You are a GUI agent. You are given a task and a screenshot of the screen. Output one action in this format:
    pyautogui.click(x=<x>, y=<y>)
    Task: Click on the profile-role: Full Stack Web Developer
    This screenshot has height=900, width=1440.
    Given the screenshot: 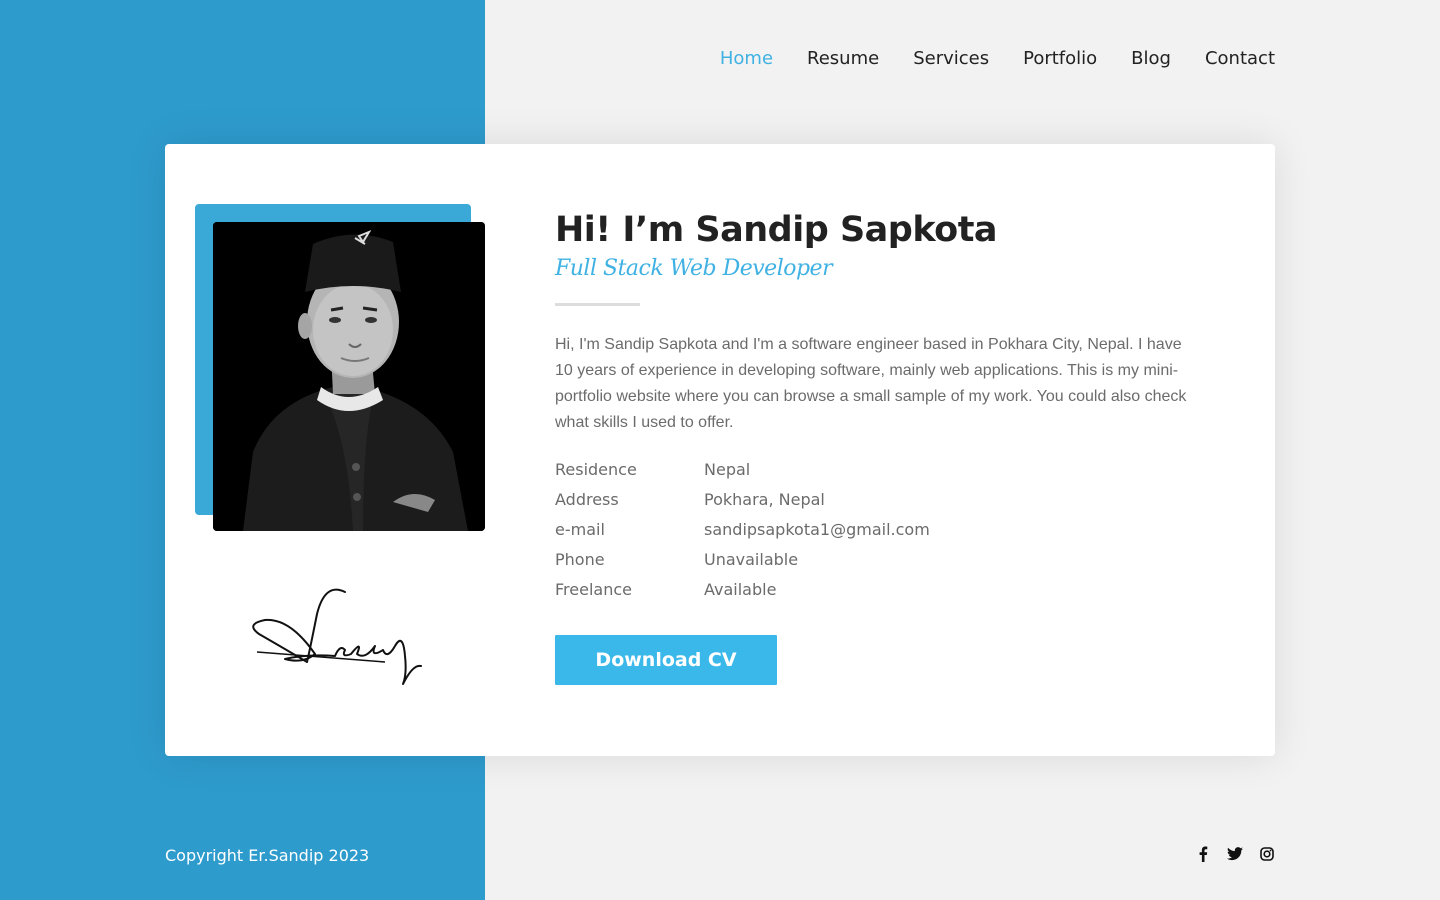 What is the action you would take?
    pyautogui.click(x=694, y=268)
    